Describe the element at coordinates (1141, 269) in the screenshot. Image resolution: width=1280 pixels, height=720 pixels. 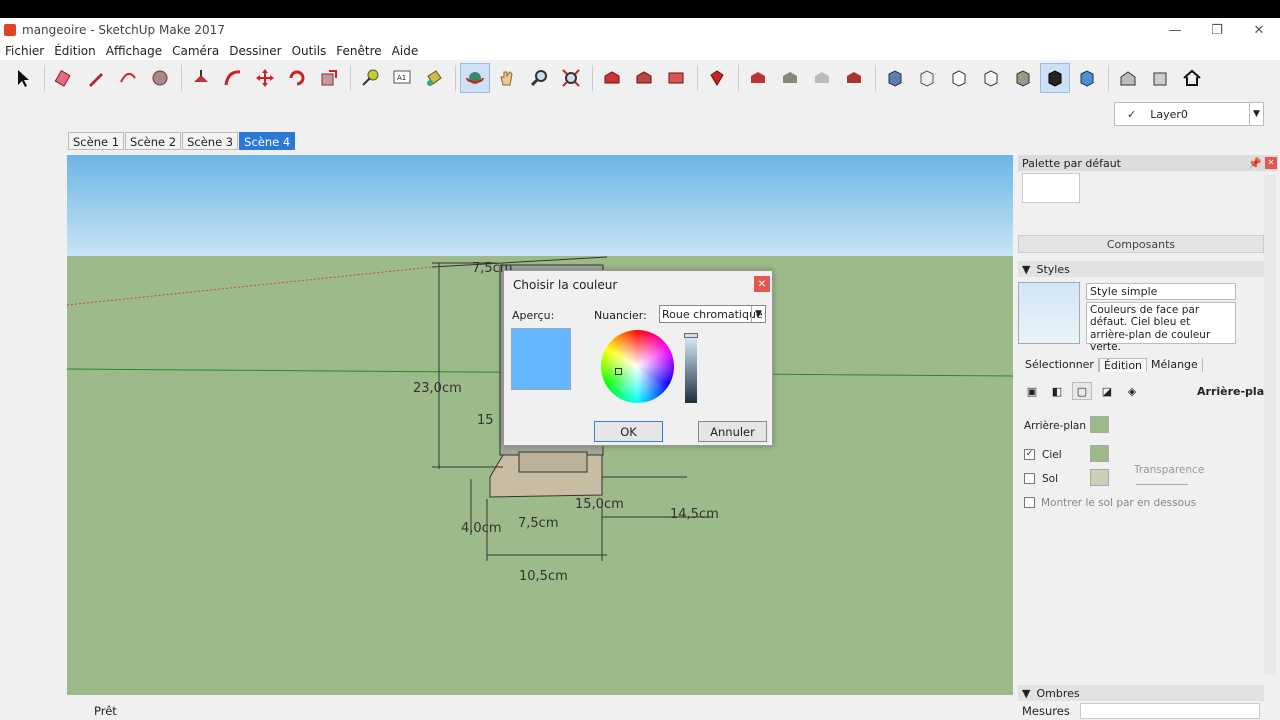
I see `styles-header: ▼ Styles` at that location.